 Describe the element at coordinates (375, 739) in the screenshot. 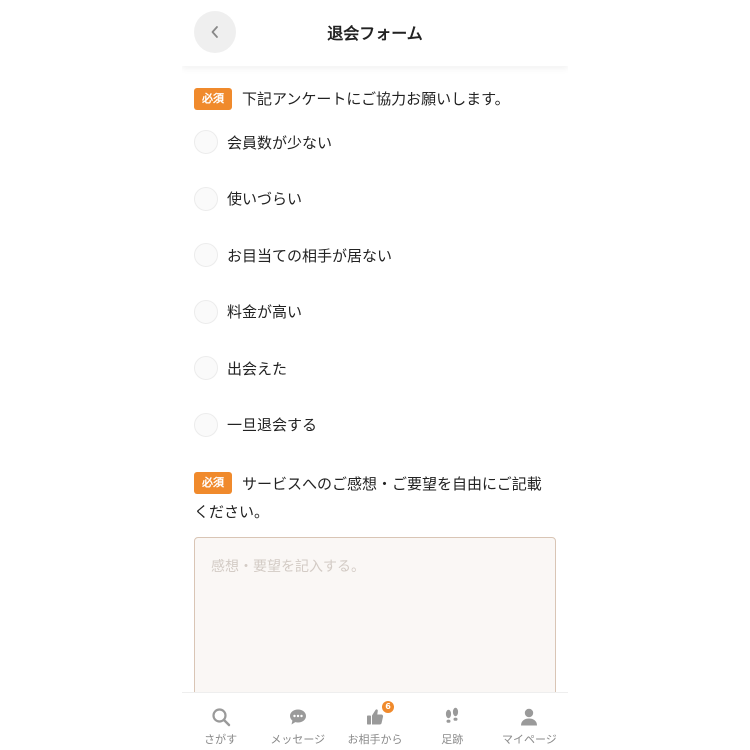

I see `tab-label: お相手から` at that location.